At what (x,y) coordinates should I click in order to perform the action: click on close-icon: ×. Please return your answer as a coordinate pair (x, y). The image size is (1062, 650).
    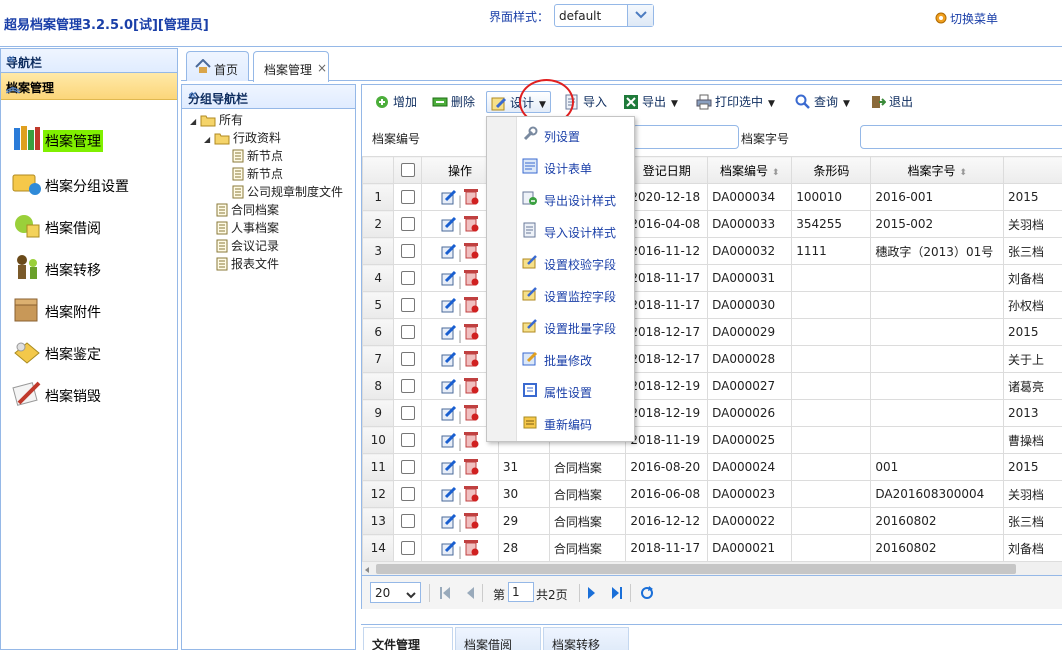
    Looking at the image, I should click on (322, 68).